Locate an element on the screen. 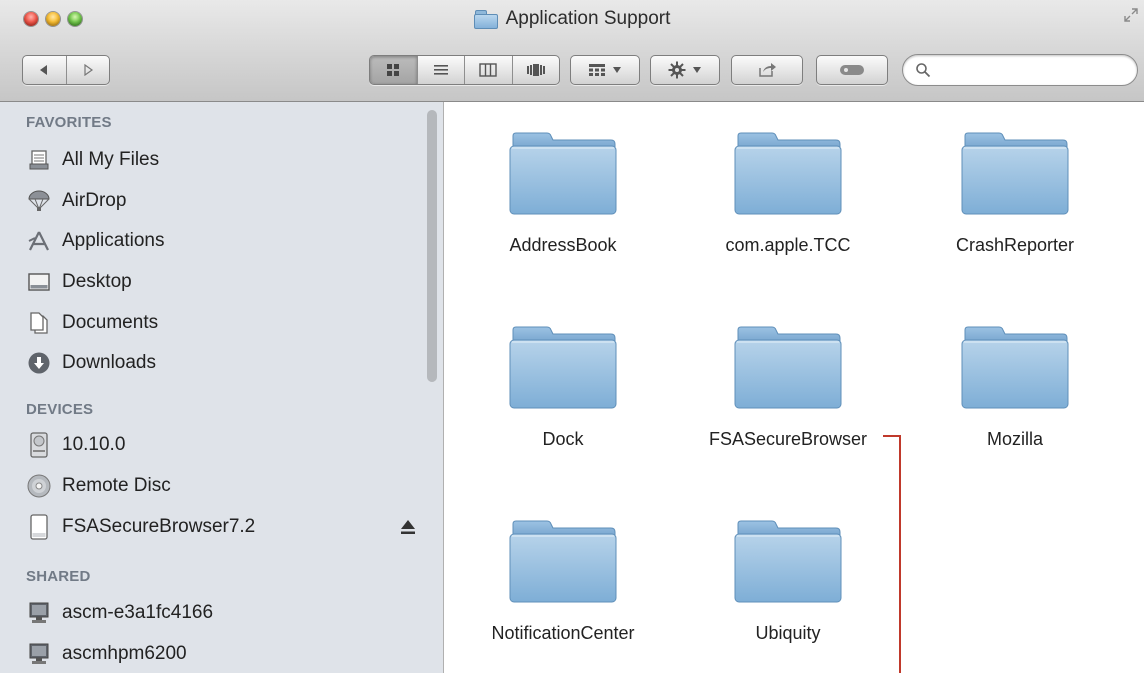  sidebar-item-desktop: Desktop is located at coordinates (221, 282).